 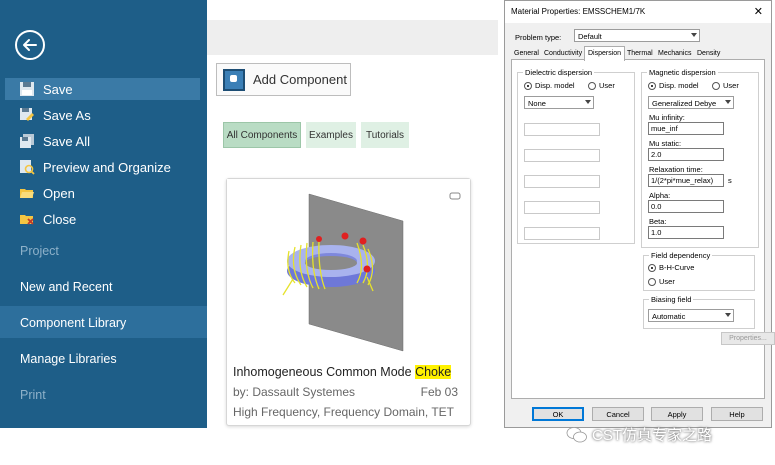 What do you see at coordinates (590, 36) in the screenshot?
I see `problem-type-value: Default` at bounding box center [590, 36].